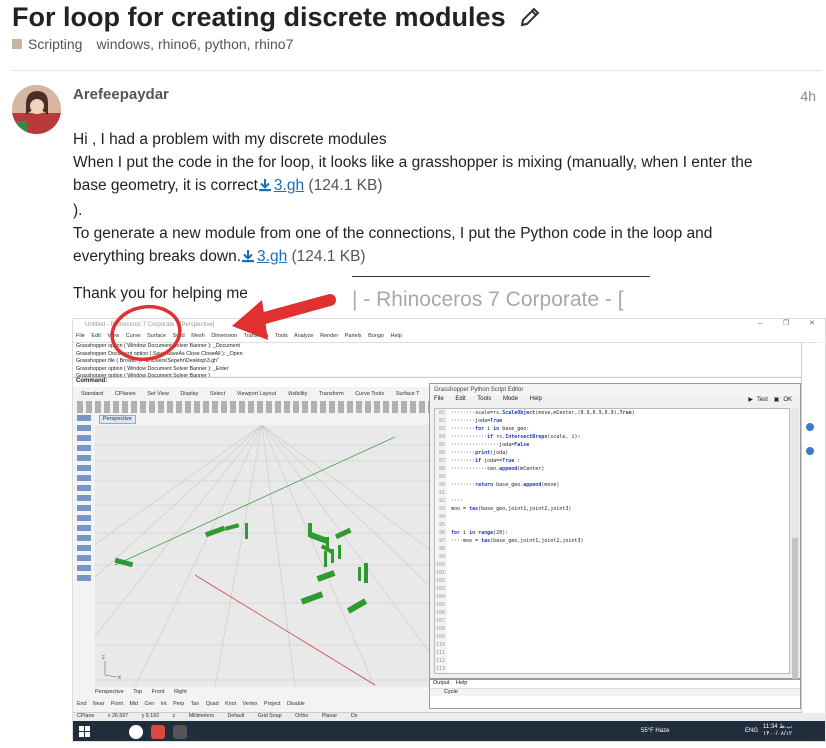 Image resolution: width=826 pixels, height=748 pixels. Describe the element at coordinates (441, 469) in the screenshot. I see `line-number: 88` at that location.